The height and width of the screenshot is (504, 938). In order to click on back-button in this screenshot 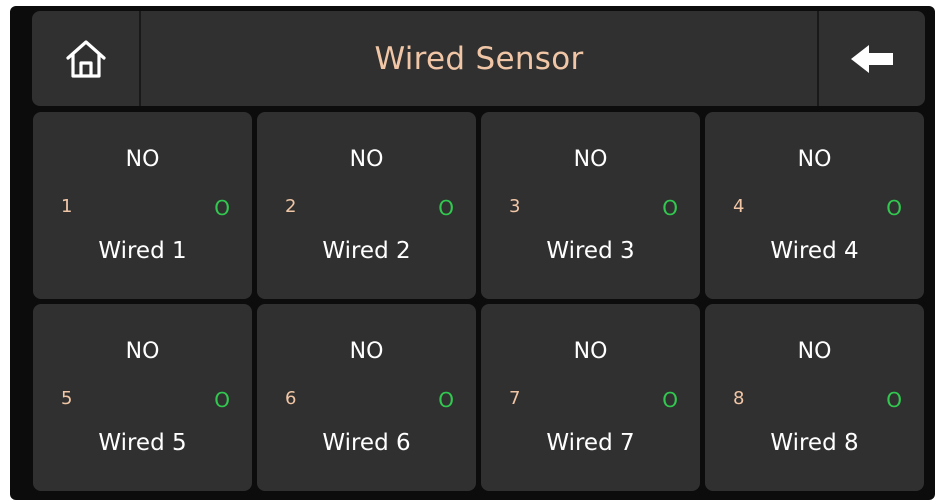, I will do `click(871, 58)`.